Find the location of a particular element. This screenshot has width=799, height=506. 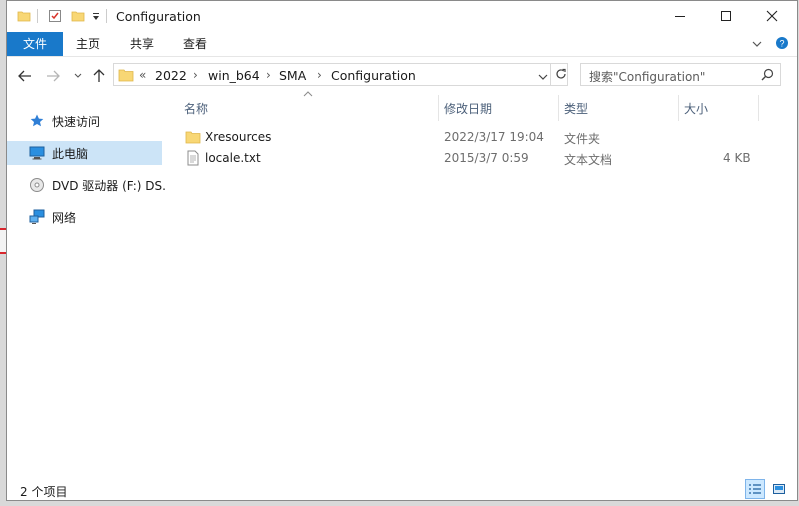

up-button is located at coordinates (99, 76).